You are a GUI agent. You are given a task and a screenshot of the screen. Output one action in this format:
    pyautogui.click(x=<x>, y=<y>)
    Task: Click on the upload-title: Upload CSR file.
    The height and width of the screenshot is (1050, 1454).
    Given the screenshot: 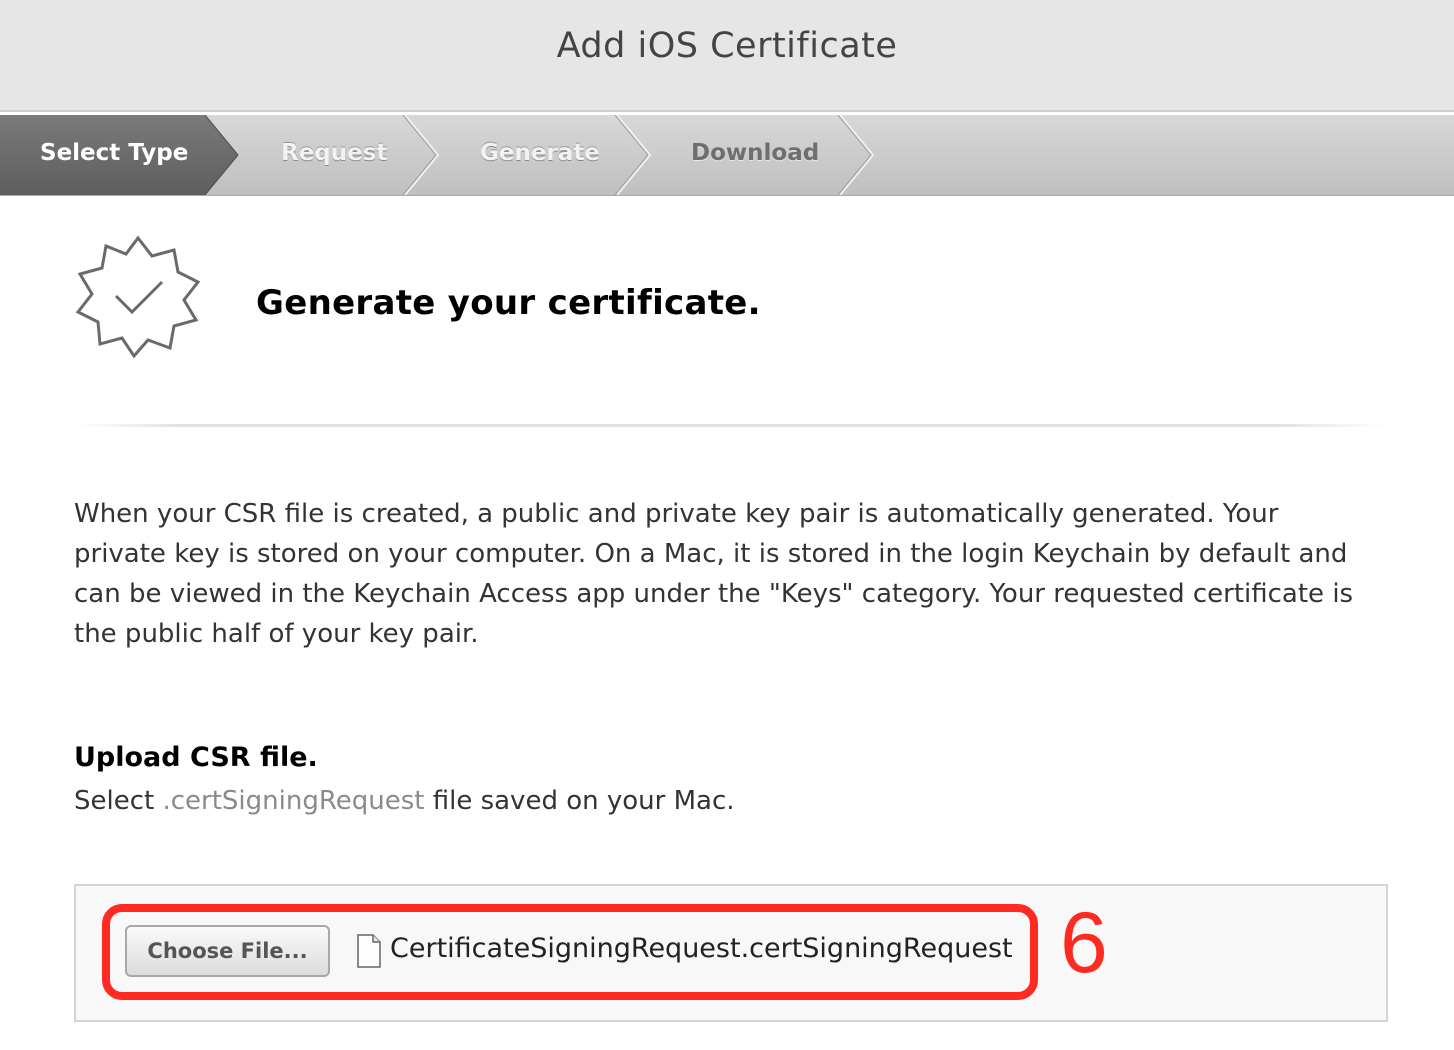 What is the action you would take?
    pyautogui.click(x=196, y=757)
    